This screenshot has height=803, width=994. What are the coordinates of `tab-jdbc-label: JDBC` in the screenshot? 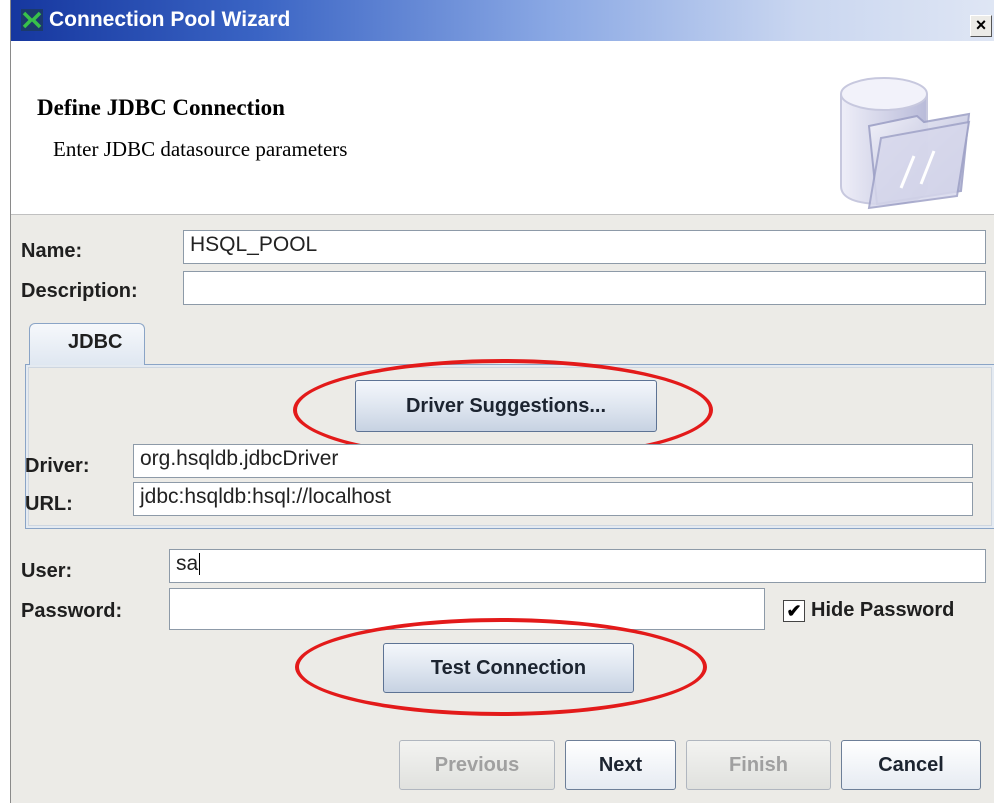 It's located at (95, 342).